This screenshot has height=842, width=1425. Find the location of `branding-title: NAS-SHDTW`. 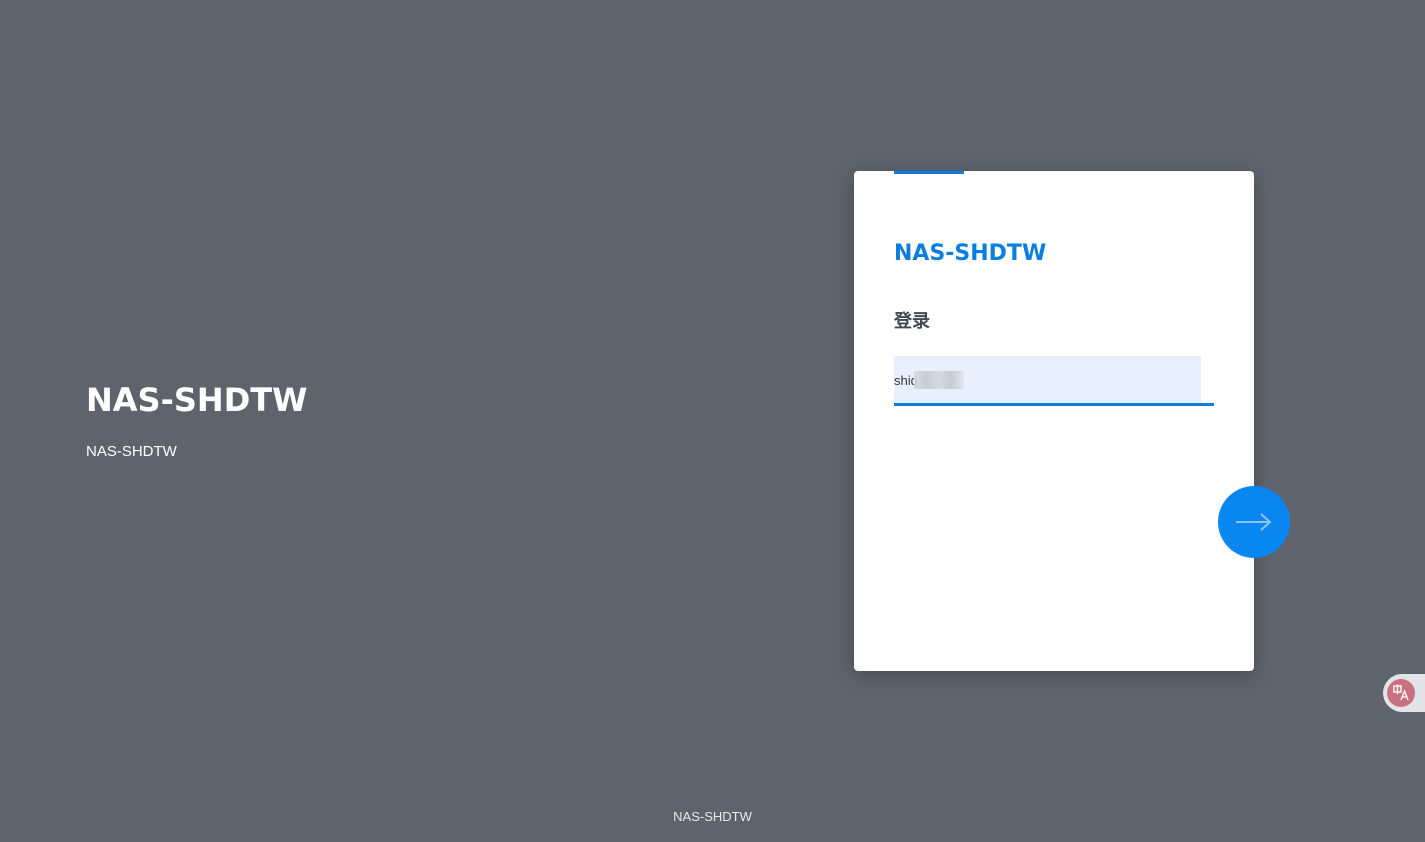

branding-title: NAS-SHDTW is located at coordinates (197, 400).